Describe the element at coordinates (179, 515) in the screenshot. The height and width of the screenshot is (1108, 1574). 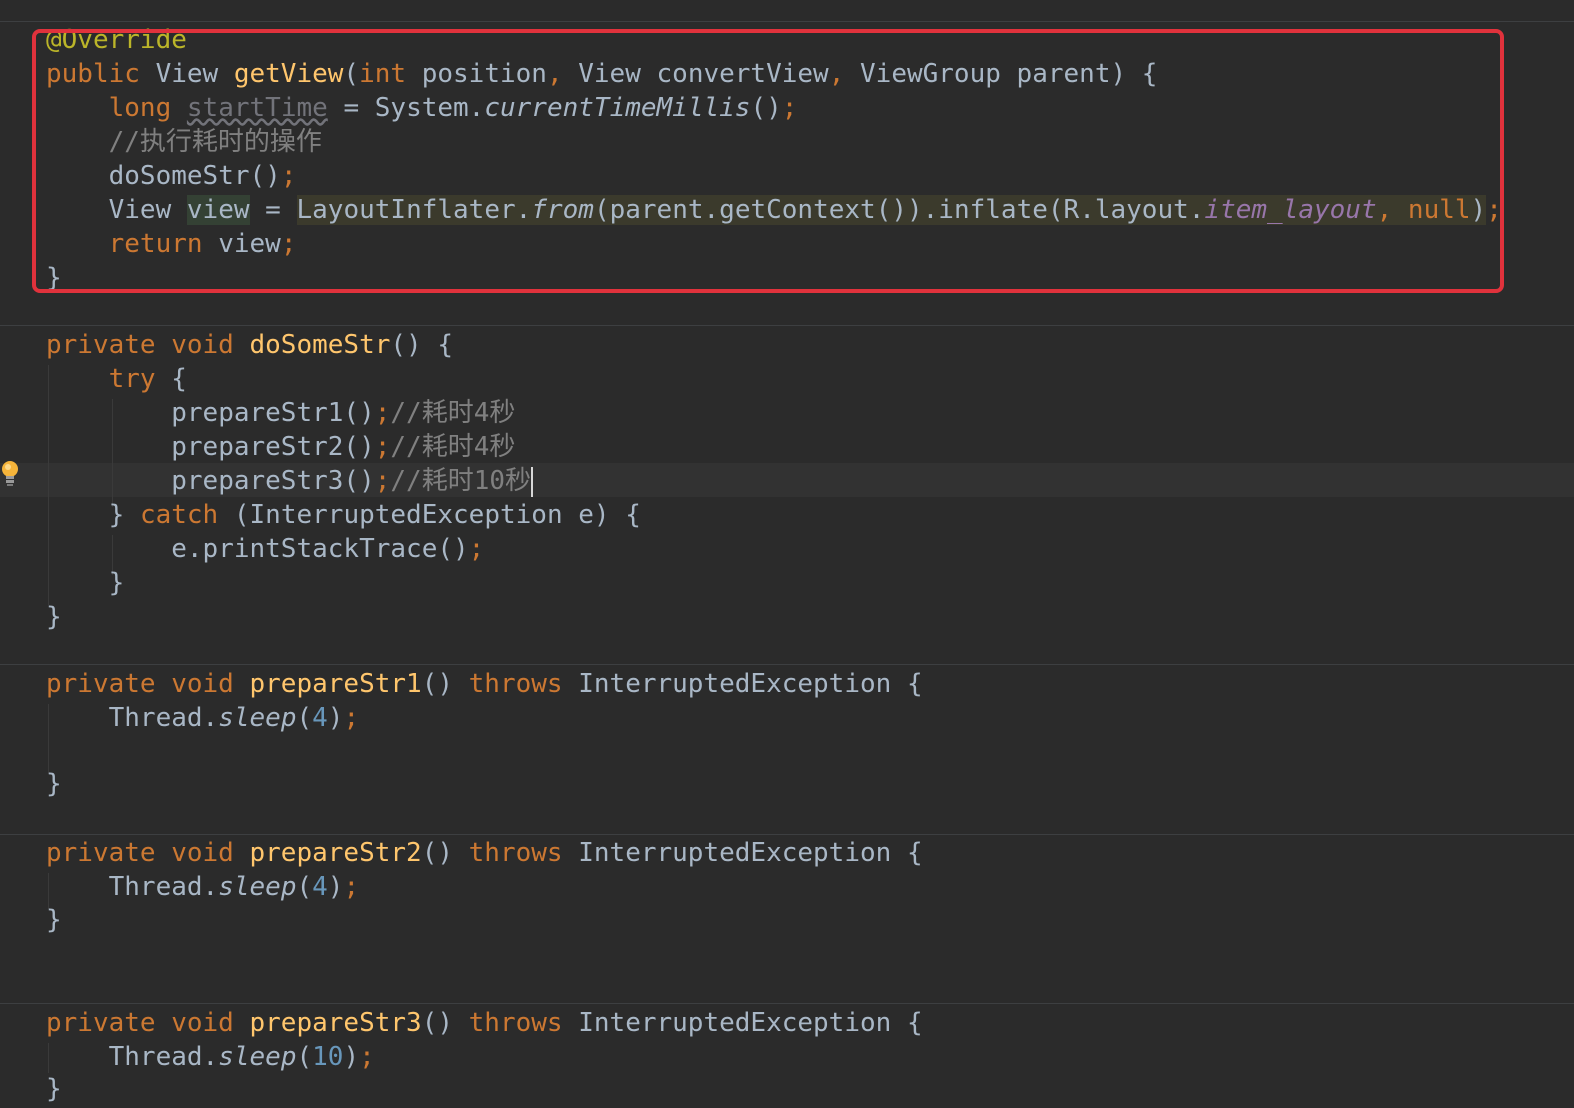
I see `keyword: catch` at that location.